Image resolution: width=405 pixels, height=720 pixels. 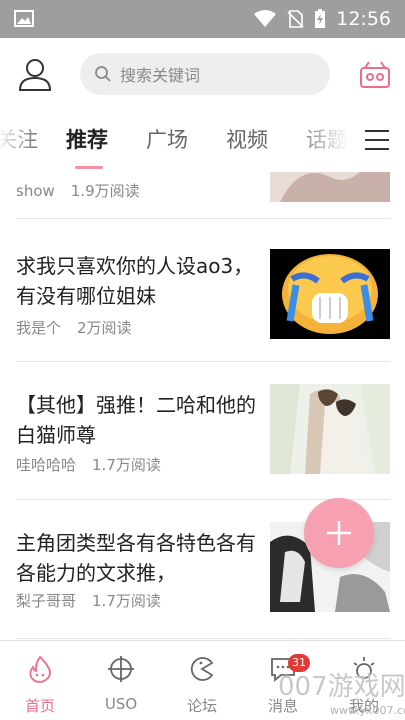 I want to click on nav-forum: 论坛, so click(x=202, y=686).